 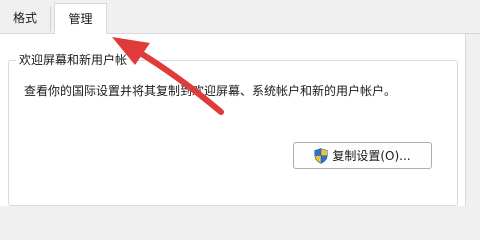 What do you see at coordinates (210, 91) in the screenshot?
I see `group-description: 查看你的国际设置并将其复制到欢迎屏幕、系统帐户和新的用户帐户。` at bounding box center [210, 91].